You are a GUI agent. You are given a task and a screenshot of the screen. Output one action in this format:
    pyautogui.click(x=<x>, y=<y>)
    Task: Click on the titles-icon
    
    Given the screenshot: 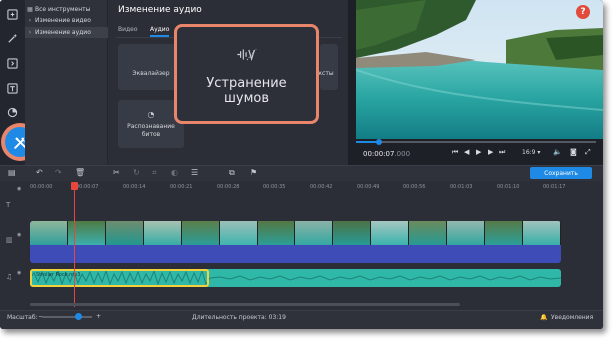 What is the action you would take?
    pyautogui.click(x=12, y=88)
    